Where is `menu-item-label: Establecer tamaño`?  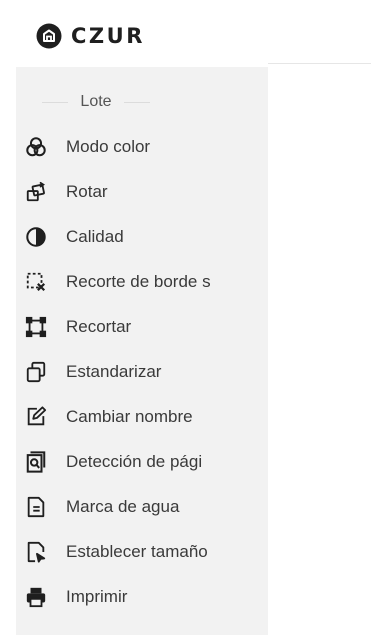
menu-item-label: Establecer tamaño is located at coordinates (137, 551).